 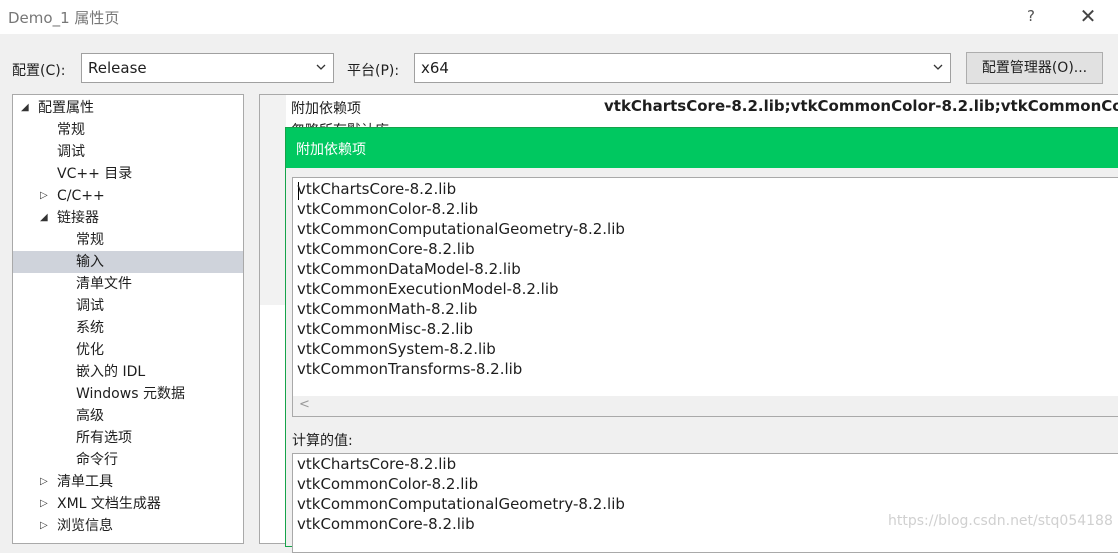 What do you see at coordinates (117, 68) in the screenshot?
I see `config-value: Release` at bounding box center [117, 68].